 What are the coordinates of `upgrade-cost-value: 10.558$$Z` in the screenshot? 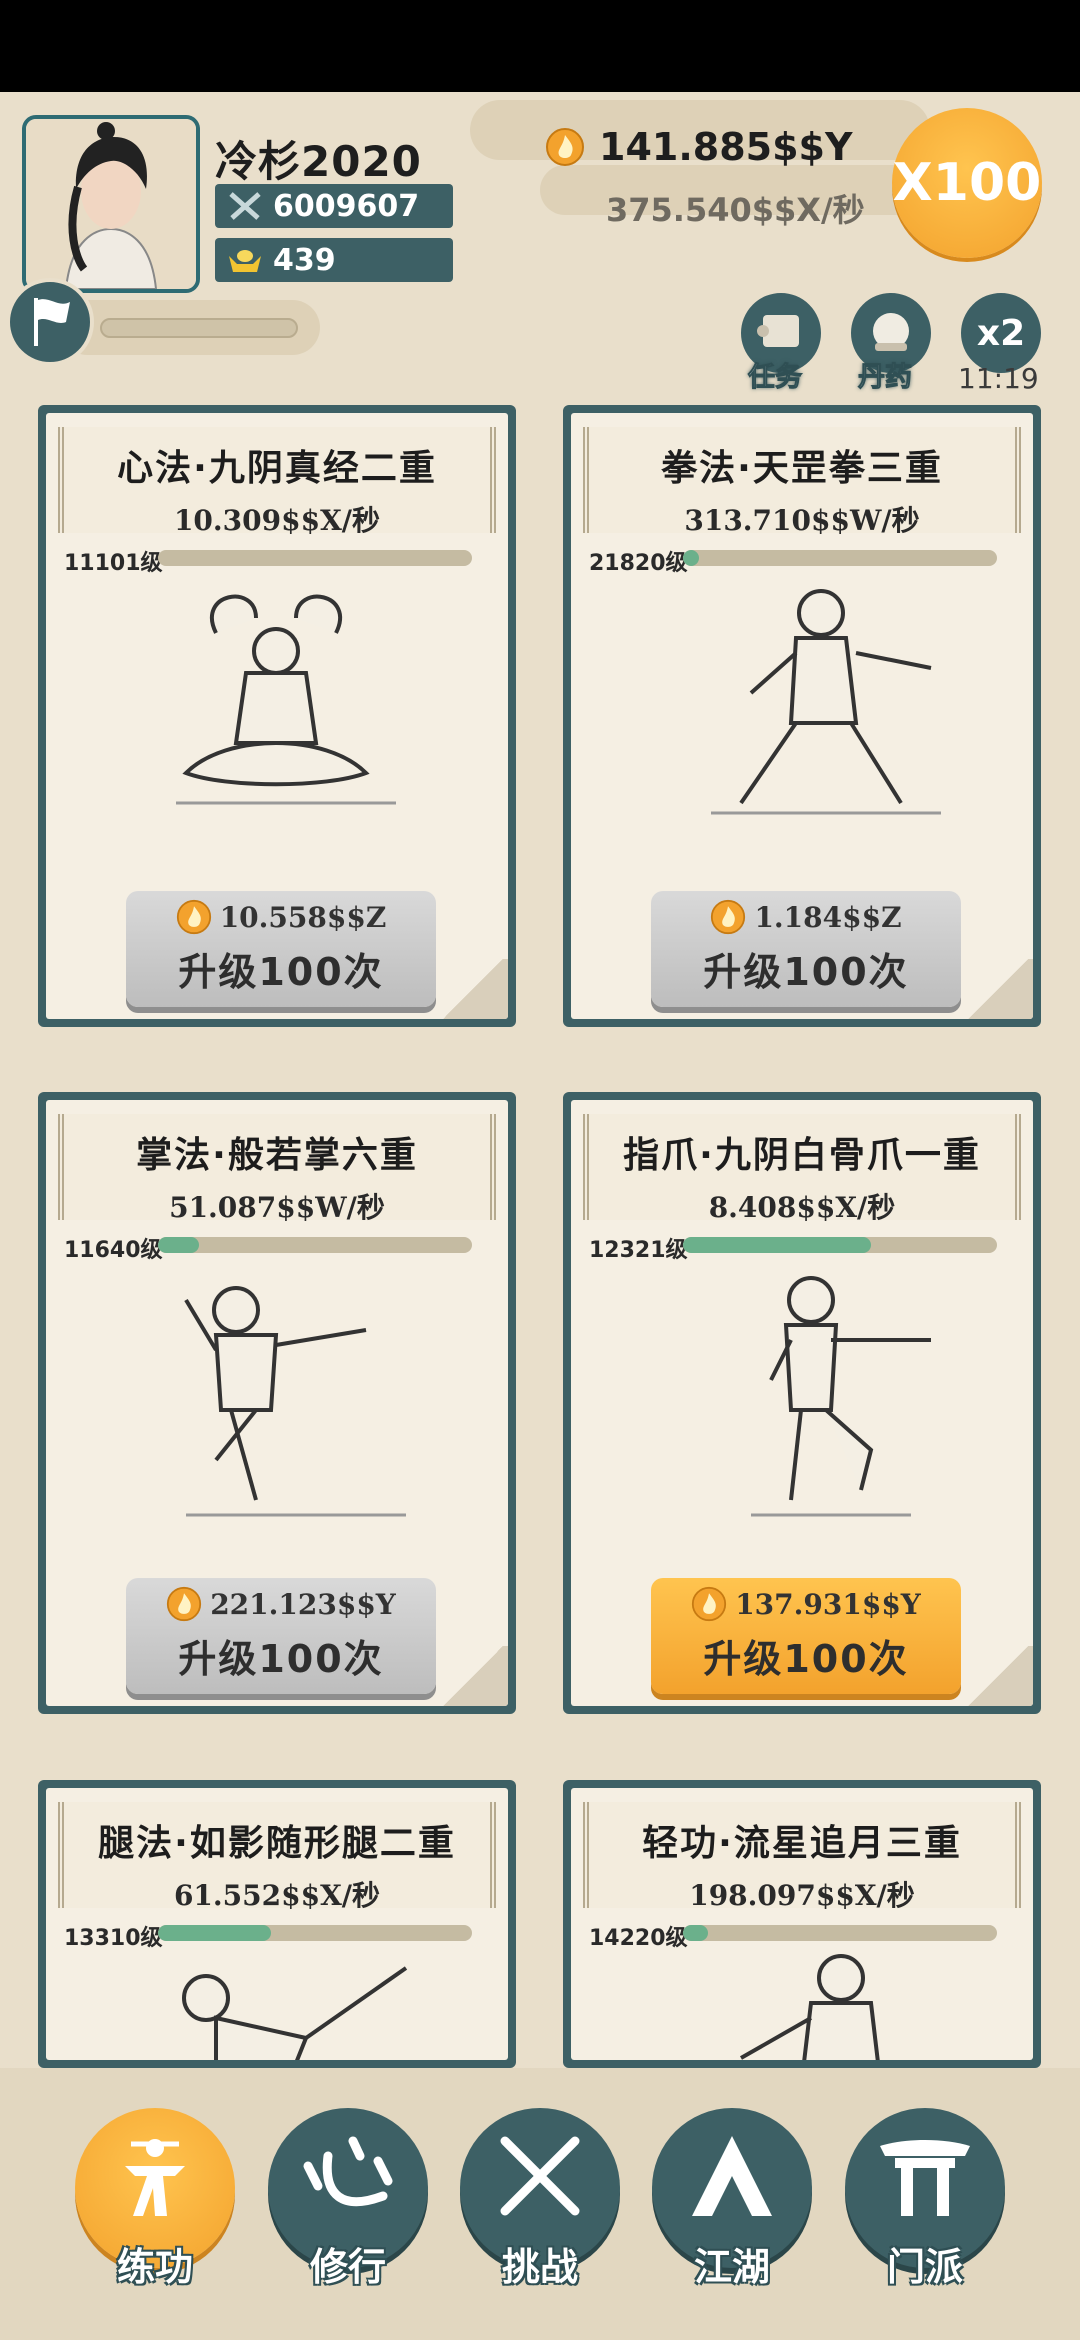 It's located at (303, 917).